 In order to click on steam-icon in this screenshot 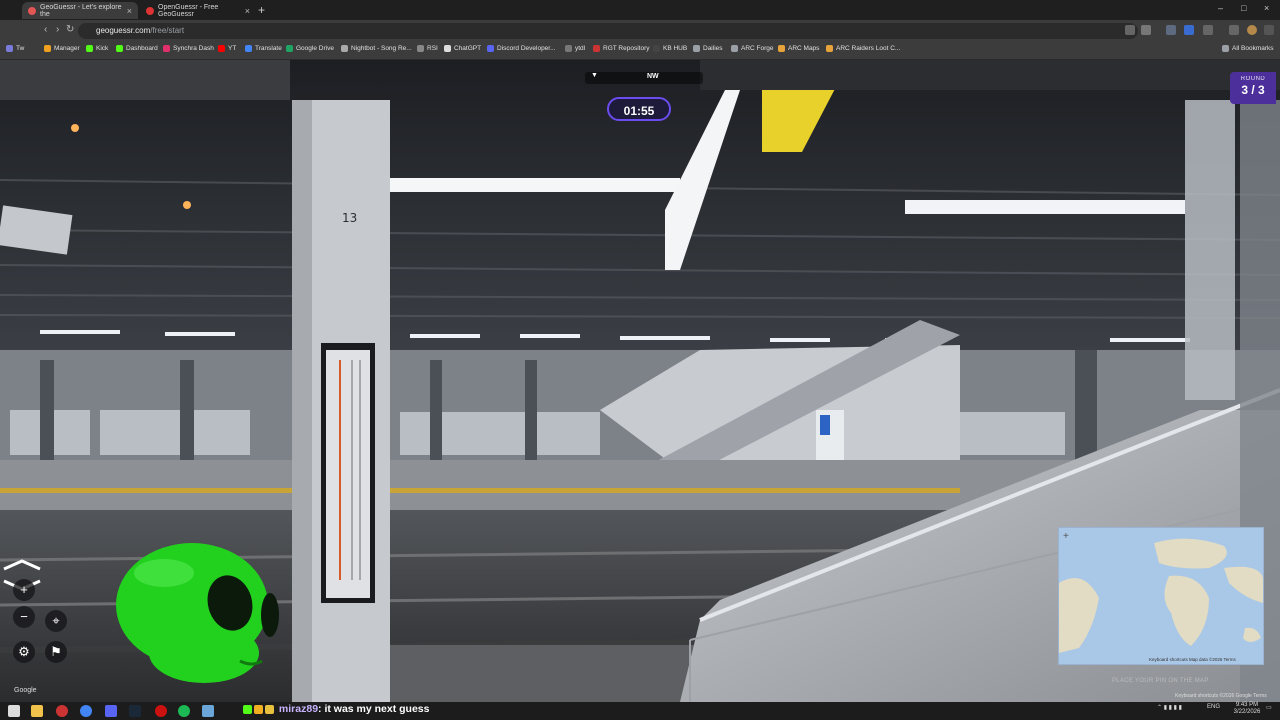, I will do `click(135, 711)`.